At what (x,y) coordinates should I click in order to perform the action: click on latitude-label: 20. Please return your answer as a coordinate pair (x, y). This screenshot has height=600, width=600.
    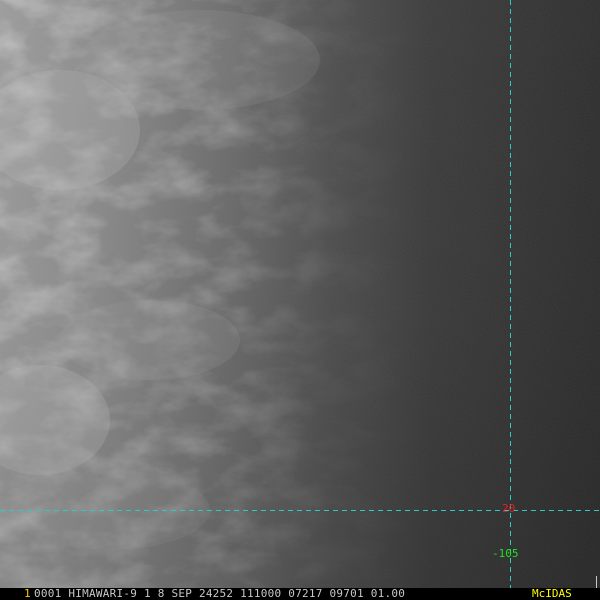
    Looking at the image, I should click on (509, 508).